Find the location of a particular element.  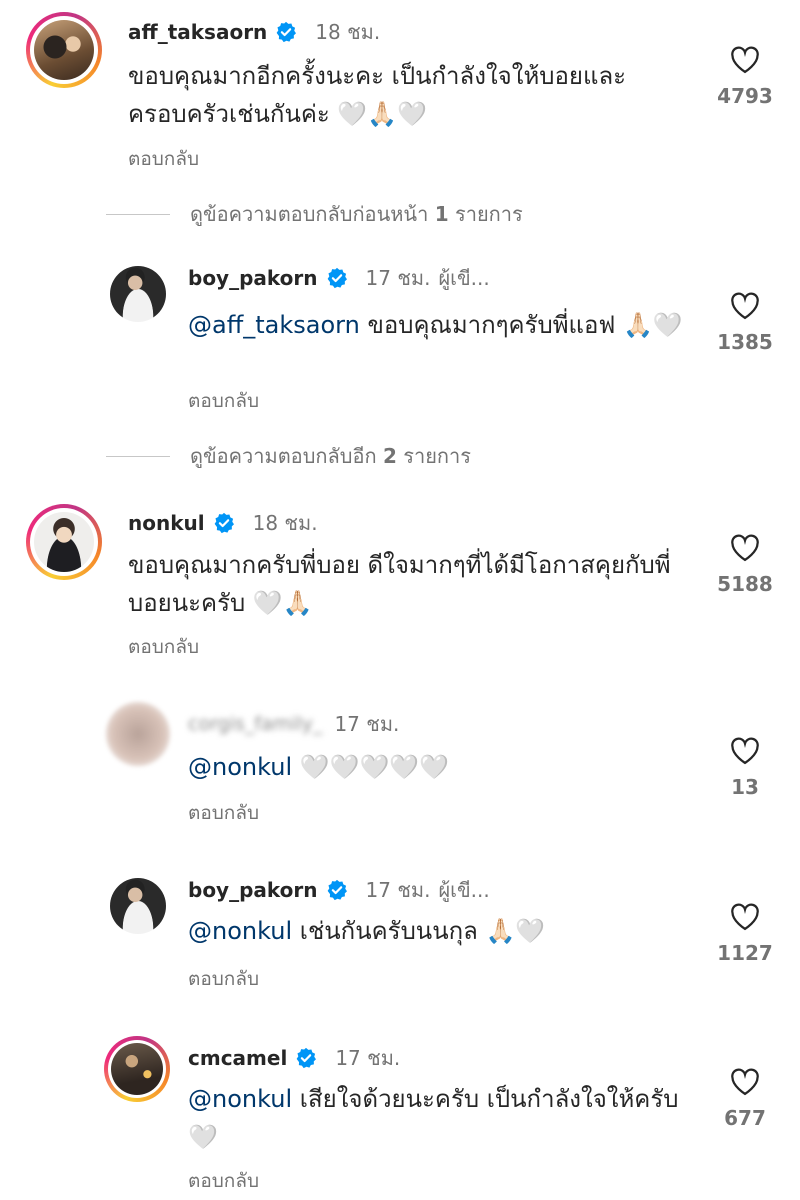

like-button: 677 is located at coordinates (745, 1099).